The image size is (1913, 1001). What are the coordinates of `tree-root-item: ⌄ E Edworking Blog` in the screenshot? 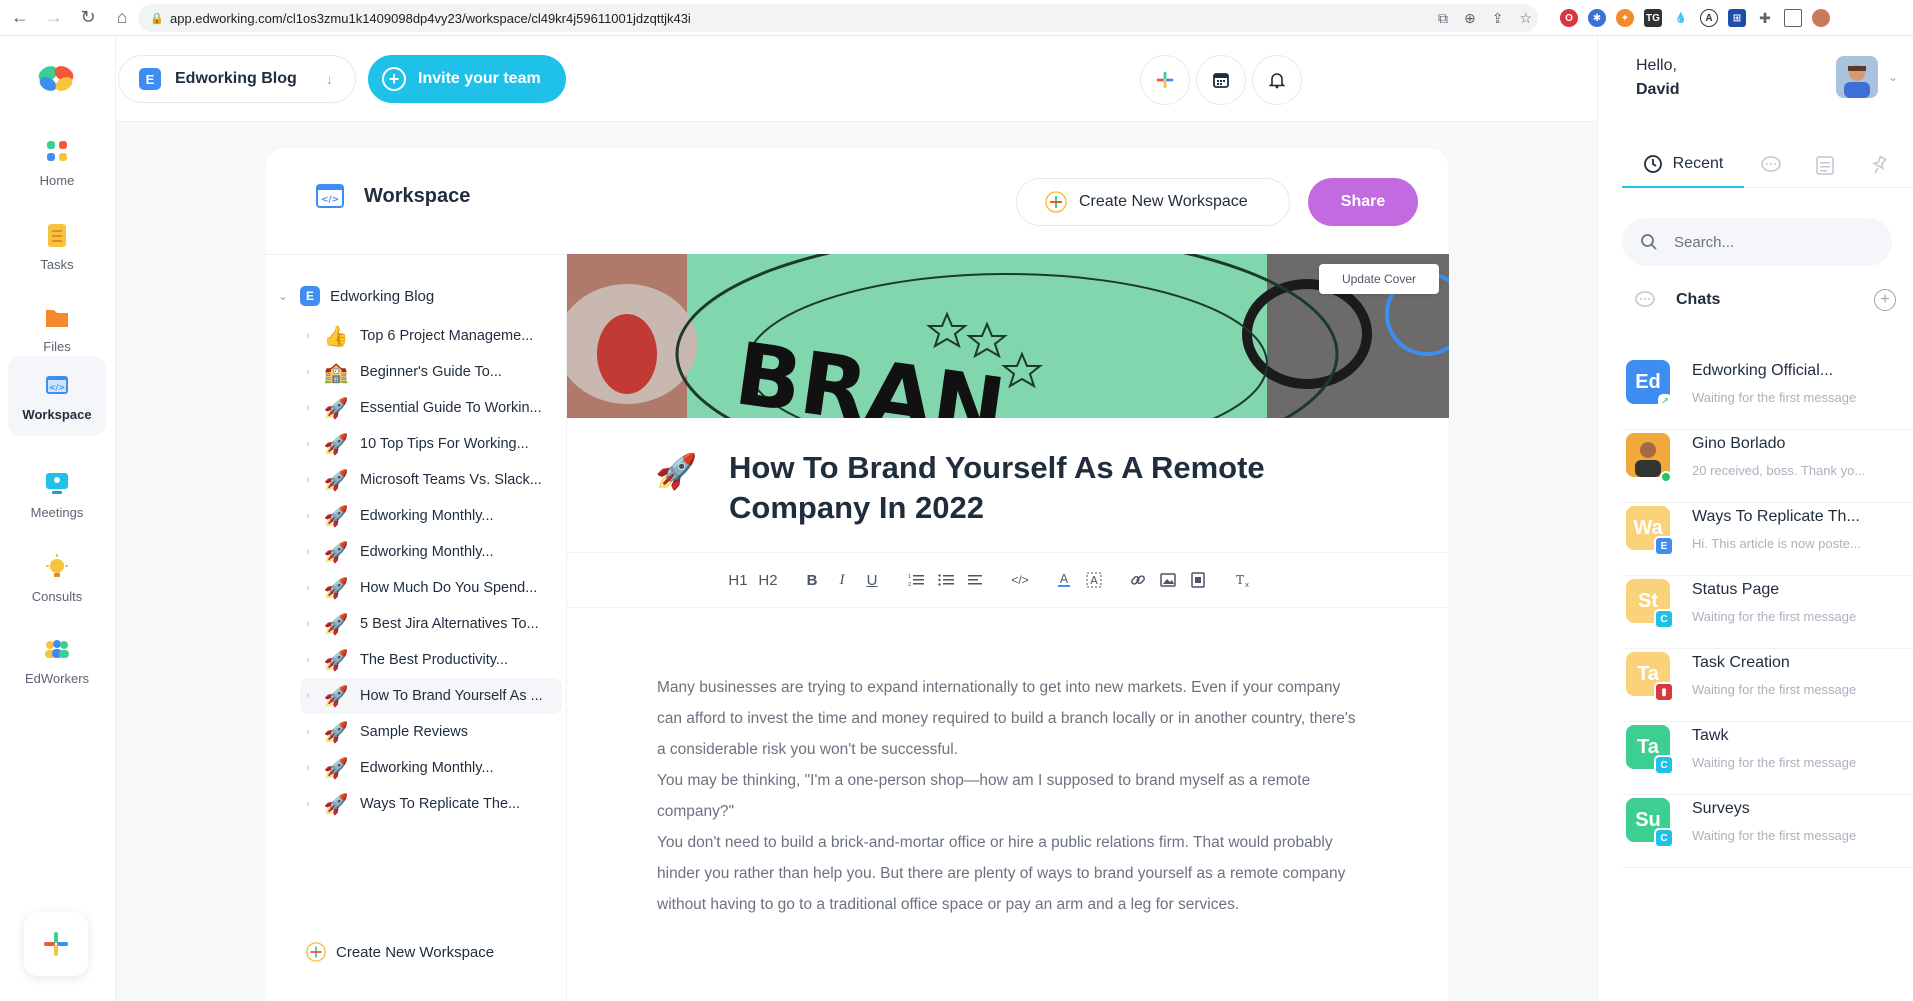 It's located at (356, 296).